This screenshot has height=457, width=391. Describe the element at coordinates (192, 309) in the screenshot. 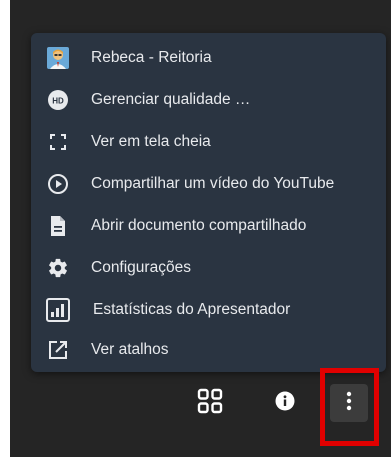

I see `menu-item-label: Estatísticas do Apresentador` at that location.